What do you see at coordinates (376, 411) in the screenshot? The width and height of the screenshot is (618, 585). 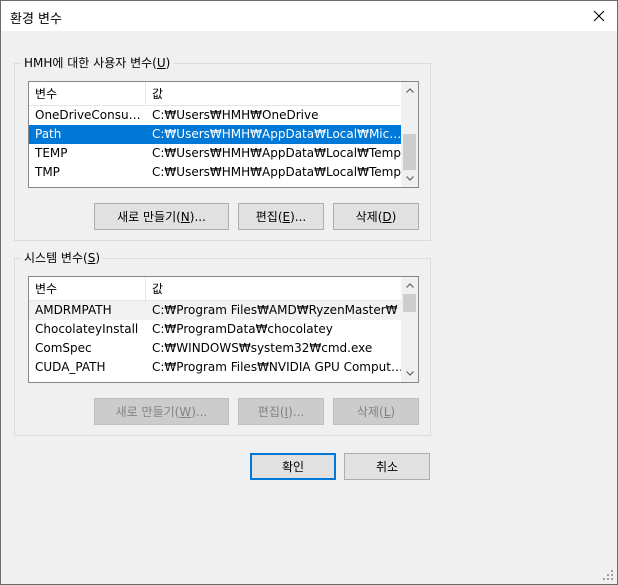 I see `system-delete-button: 삭제(L)` at bounding box center [376, 411].